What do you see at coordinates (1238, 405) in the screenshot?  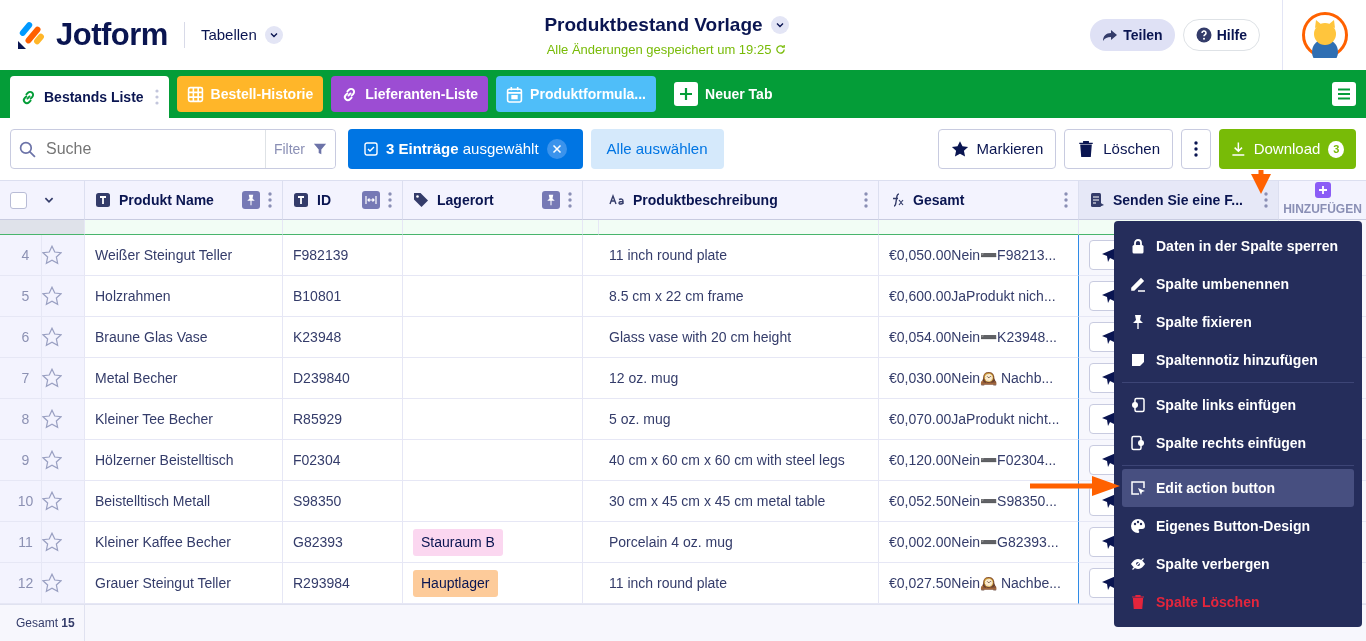 I see `menu-item: Spalte links einfügen` at bounding box center [1238, 405].